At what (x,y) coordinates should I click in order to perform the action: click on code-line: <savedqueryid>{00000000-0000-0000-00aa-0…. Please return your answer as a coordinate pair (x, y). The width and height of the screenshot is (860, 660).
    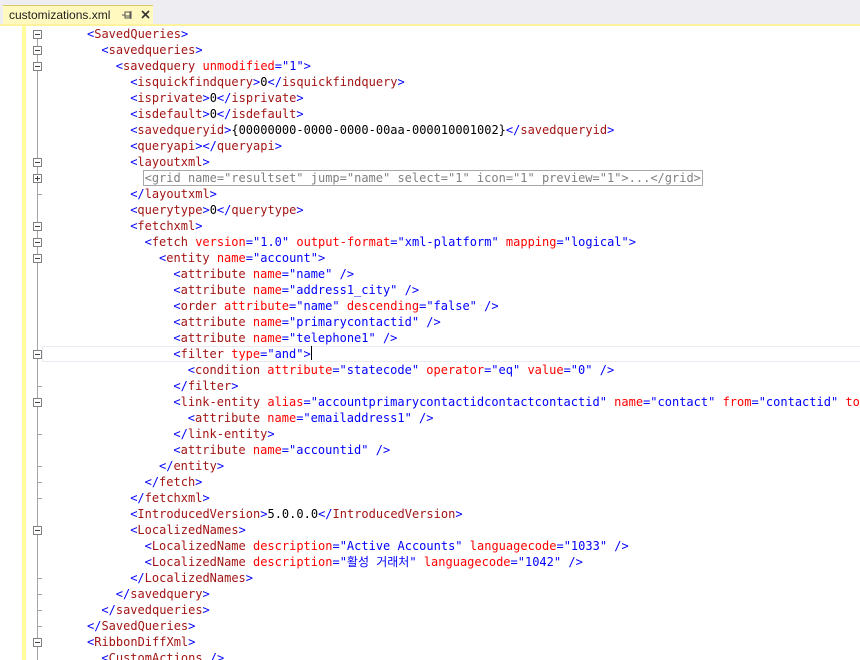
    Looking at the image, I should click on (430, 130).